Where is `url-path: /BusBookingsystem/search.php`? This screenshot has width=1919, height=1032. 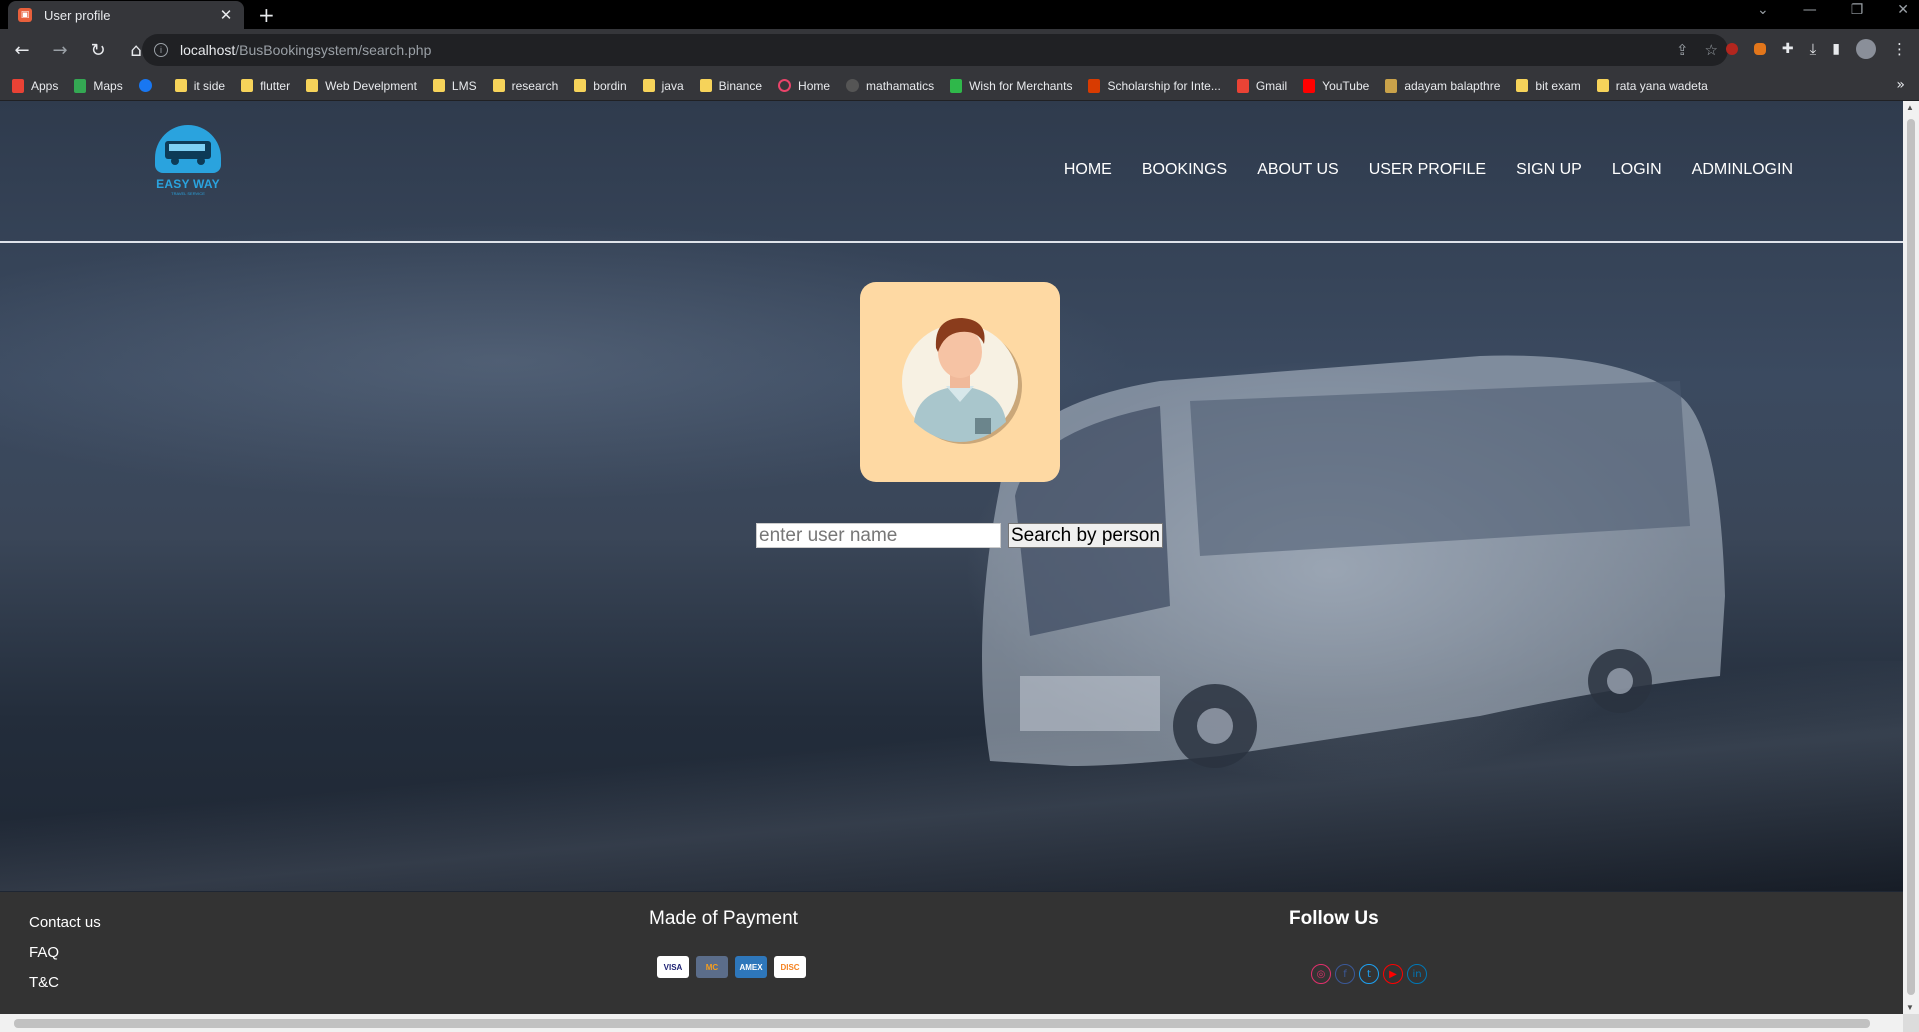
url-path: /BusBookingsystem/search.php is located at coordinates (333, 50).